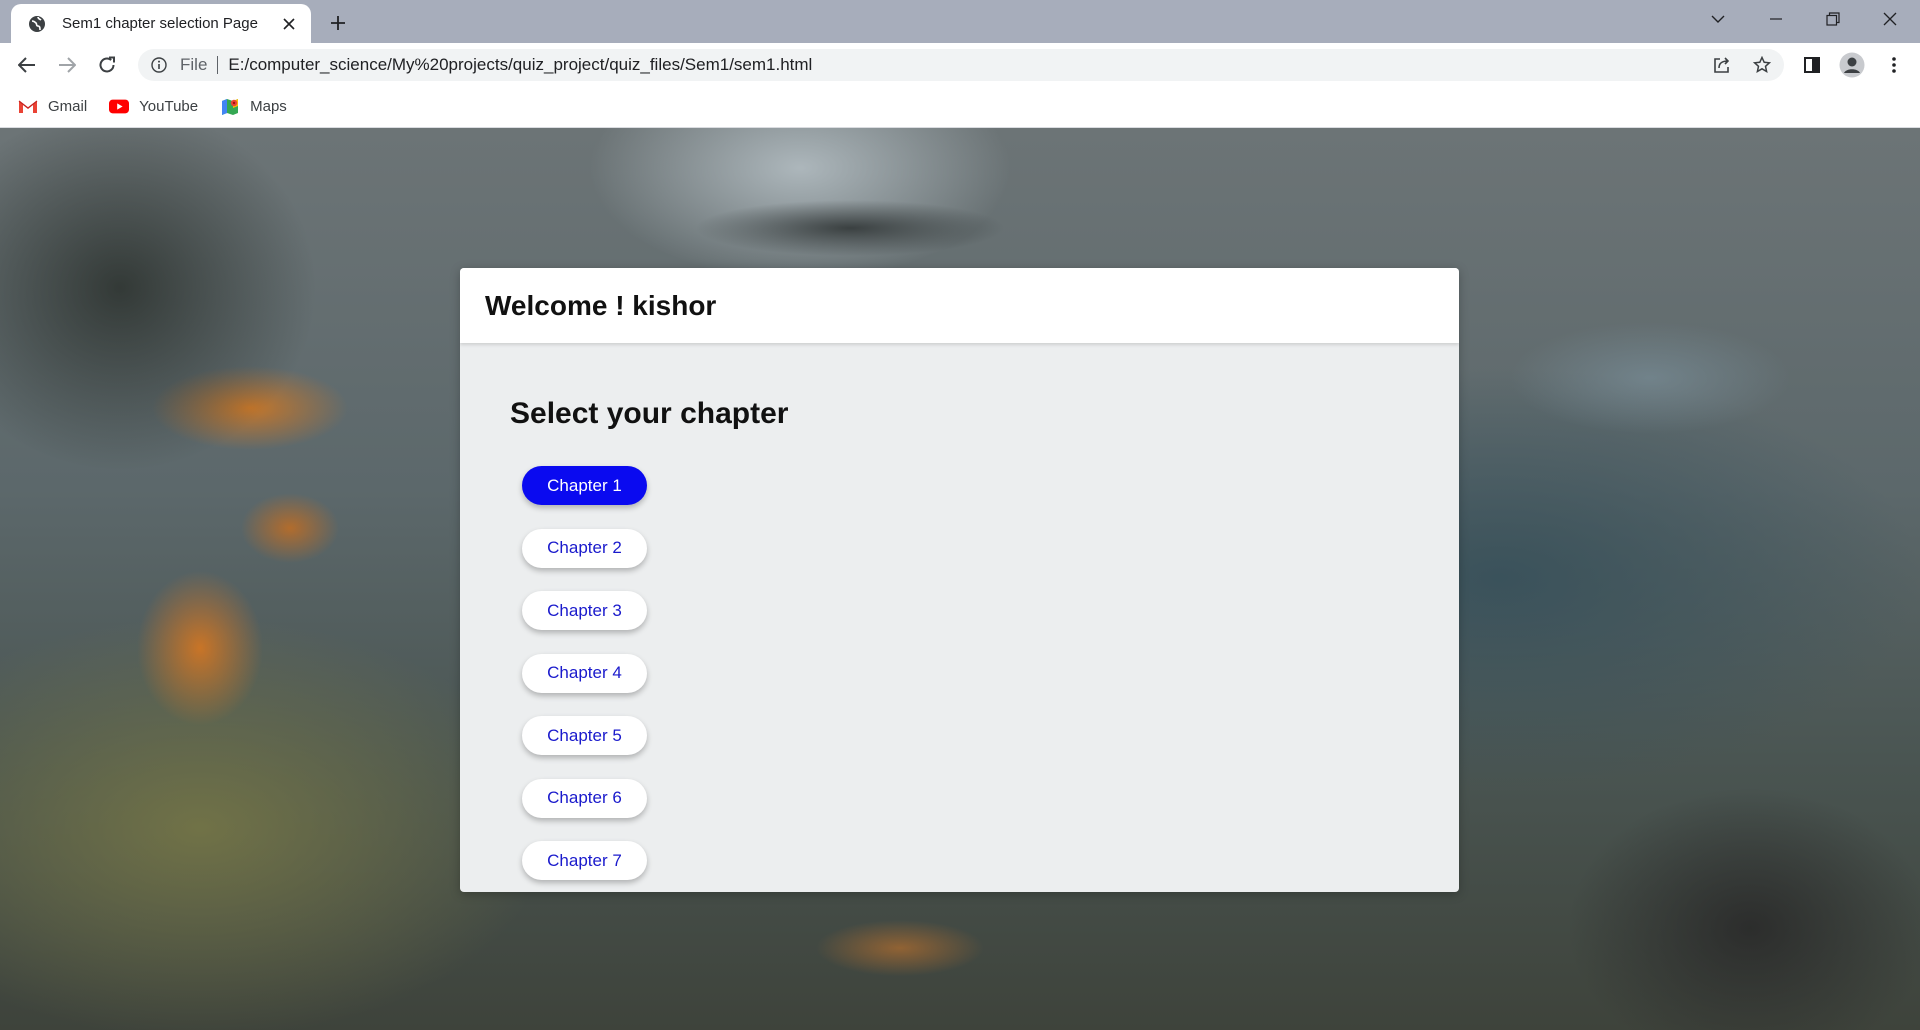 The width and height of the screenshot is (1920, 1030). I want to click on back-arrow-icon, so click(27, 65).